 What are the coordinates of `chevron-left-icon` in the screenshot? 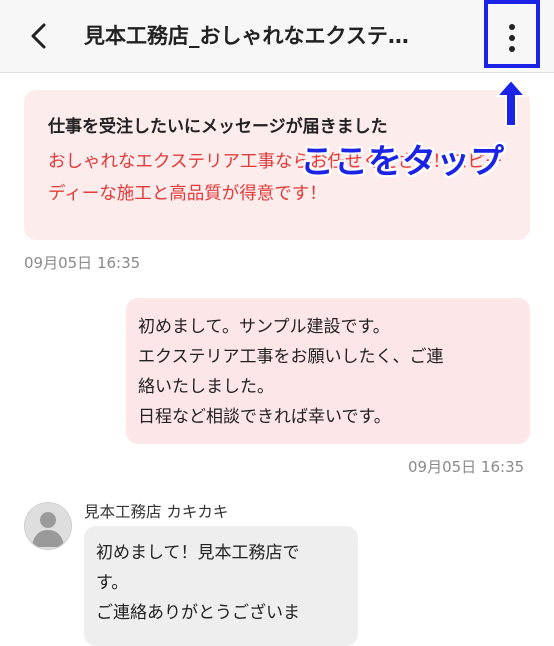 It's located at (38, 36).